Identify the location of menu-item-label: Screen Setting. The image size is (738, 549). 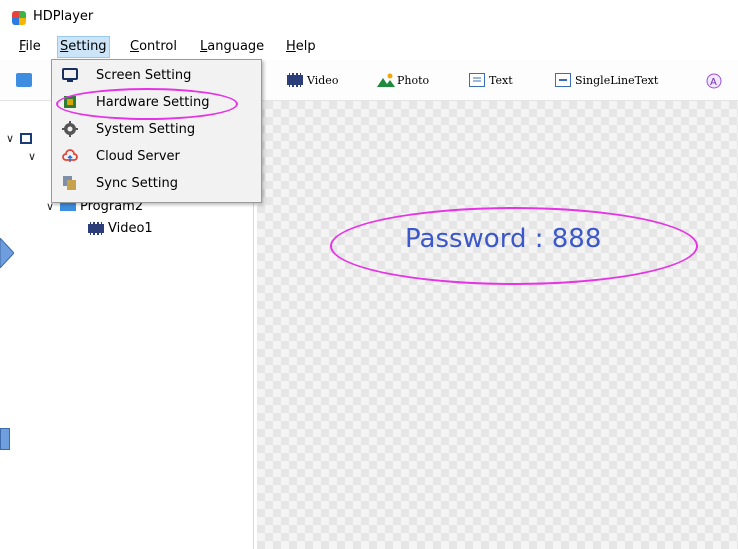
(144, 75).